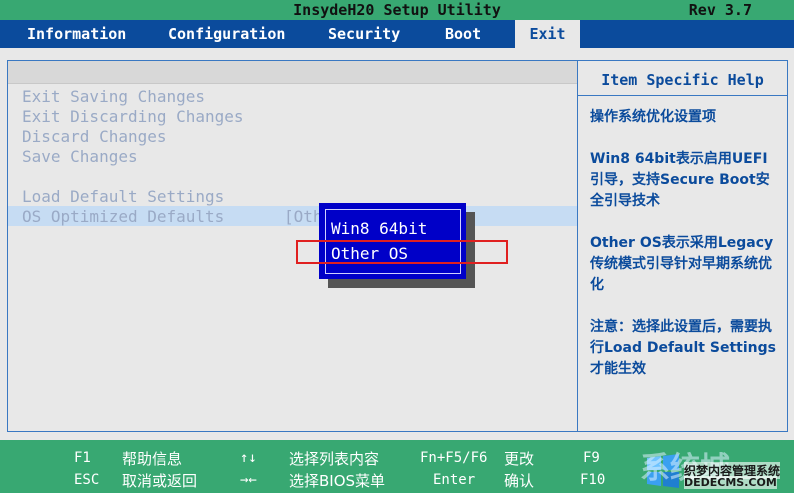 The image size is (794, 493). I want to click on menu-item-load-default-settings: Load Default Settings, so click(123, 196).